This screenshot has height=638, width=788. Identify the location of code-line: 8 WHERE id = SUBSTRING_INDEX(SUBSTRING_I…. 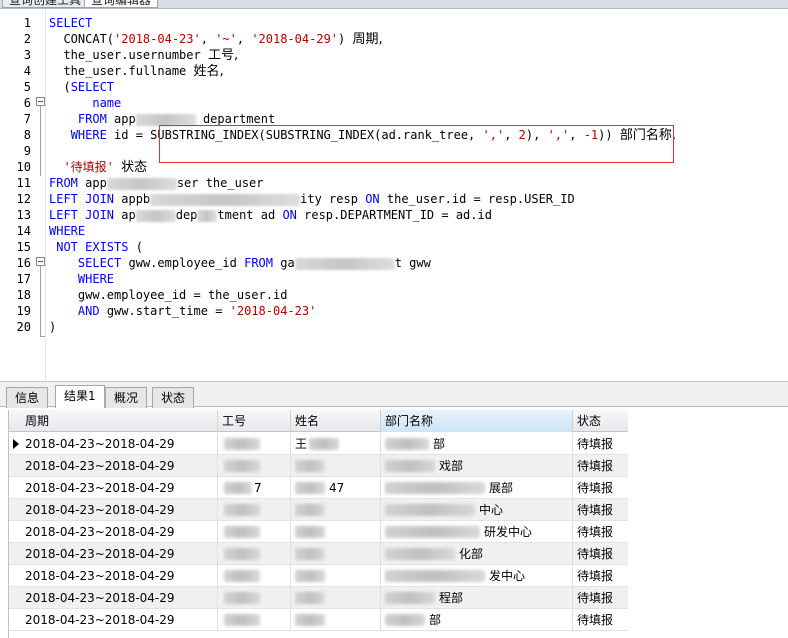
(394, 135).